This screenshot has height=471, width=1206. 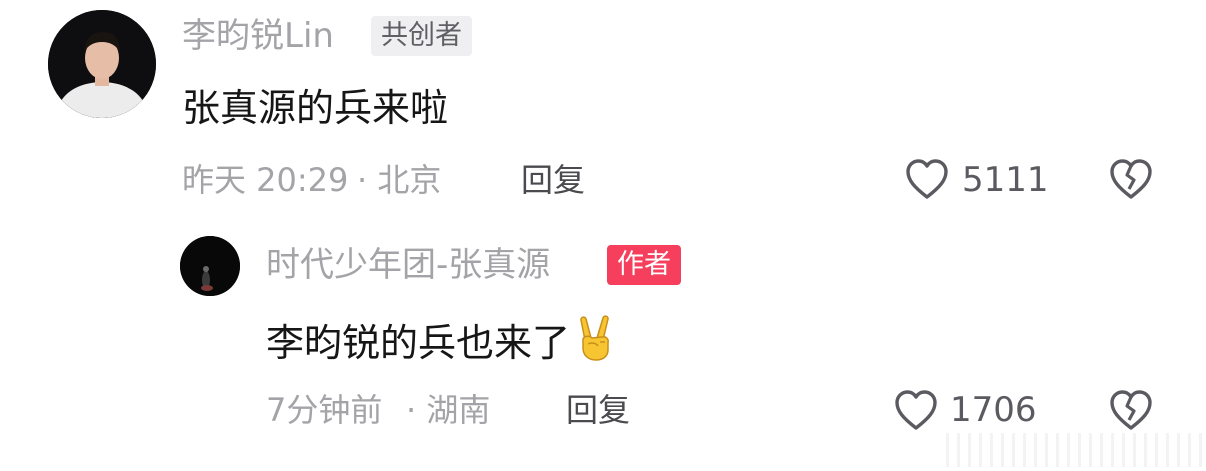 I want to click on author-badge: 作者, so click(x=644, y=265).